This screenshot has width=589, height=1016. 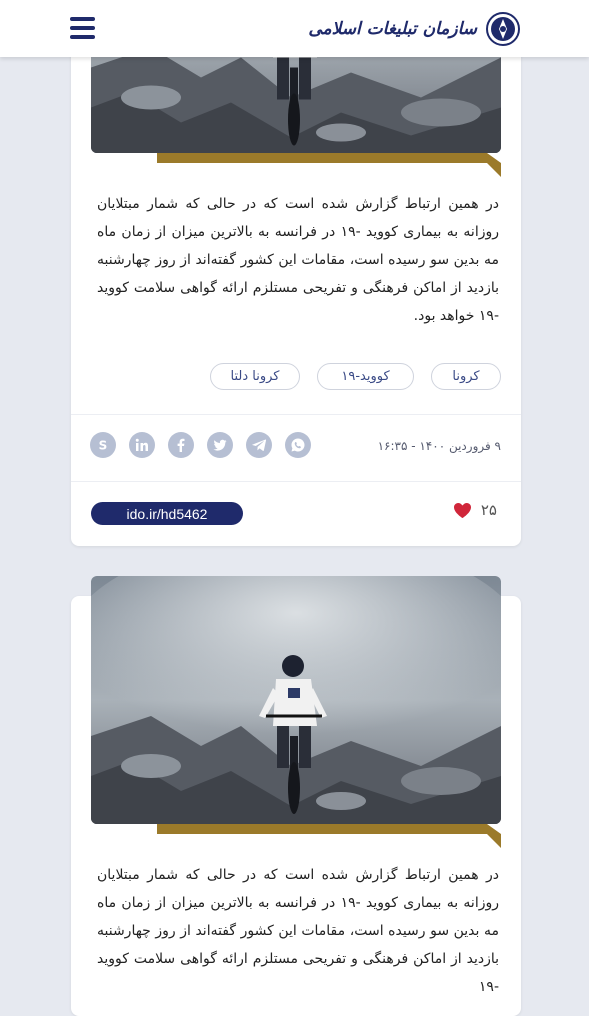 What do you see at coordinates (83, 30) in the screenshot?
I see `hamburger-menu-icon` at bounding box center [83, 30].